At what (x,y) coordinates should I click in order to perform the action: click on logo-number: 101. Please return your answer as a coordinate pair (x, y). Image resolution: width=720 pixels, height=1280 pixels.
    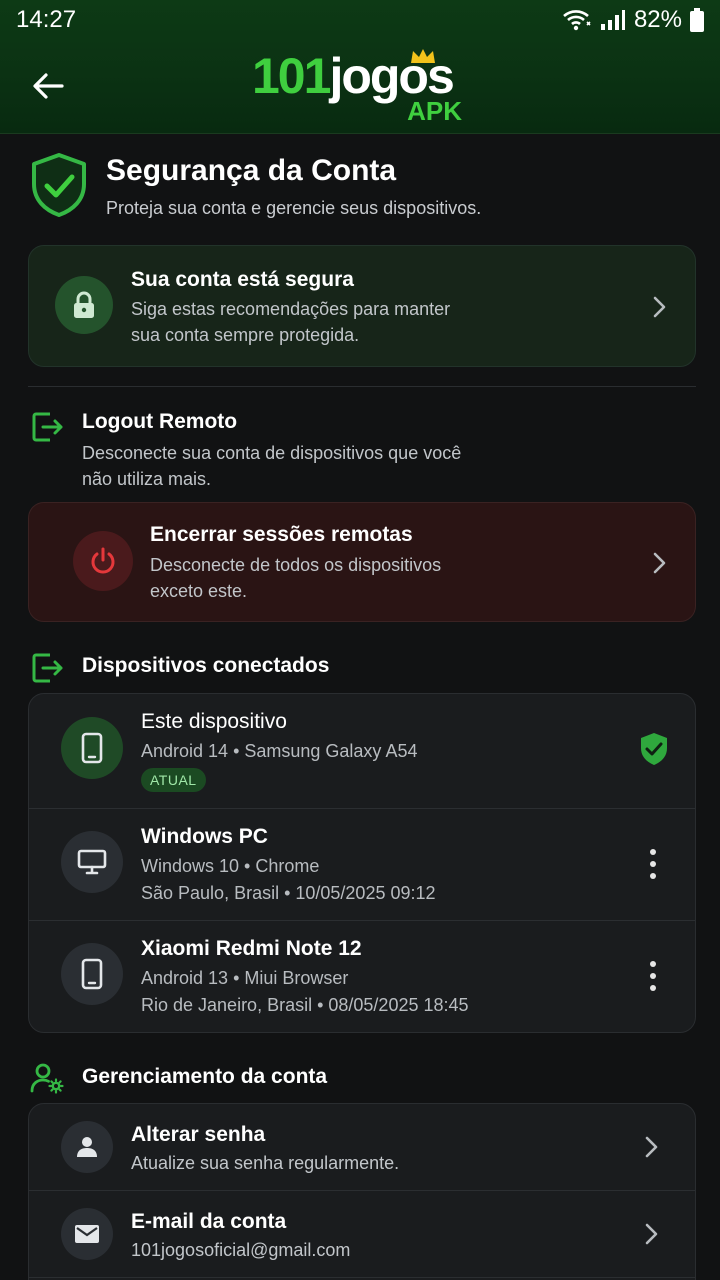
    Looking at the image, I should click on (291, 76).